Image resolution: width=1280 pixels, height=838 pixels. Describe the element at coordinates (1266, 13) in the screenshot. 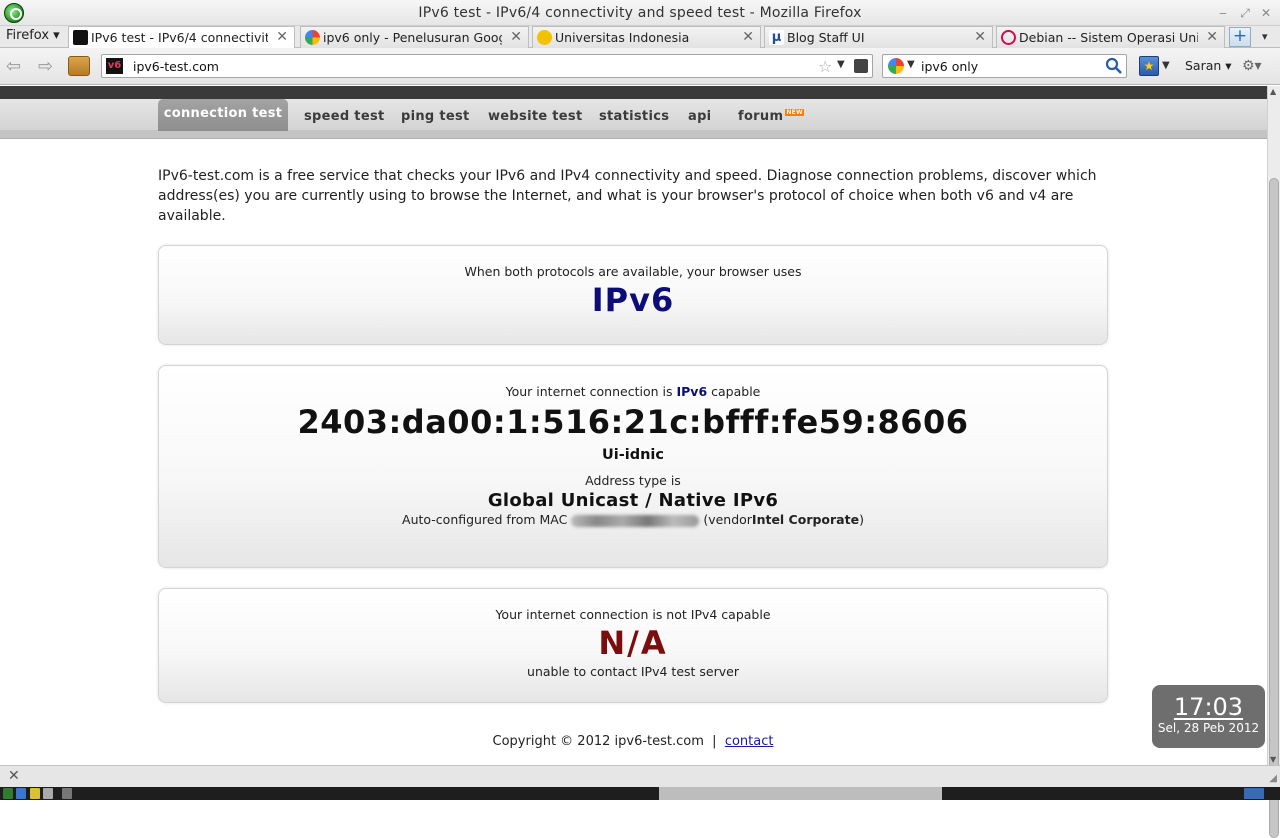

I see `close-window-icon: ✕` at that location.